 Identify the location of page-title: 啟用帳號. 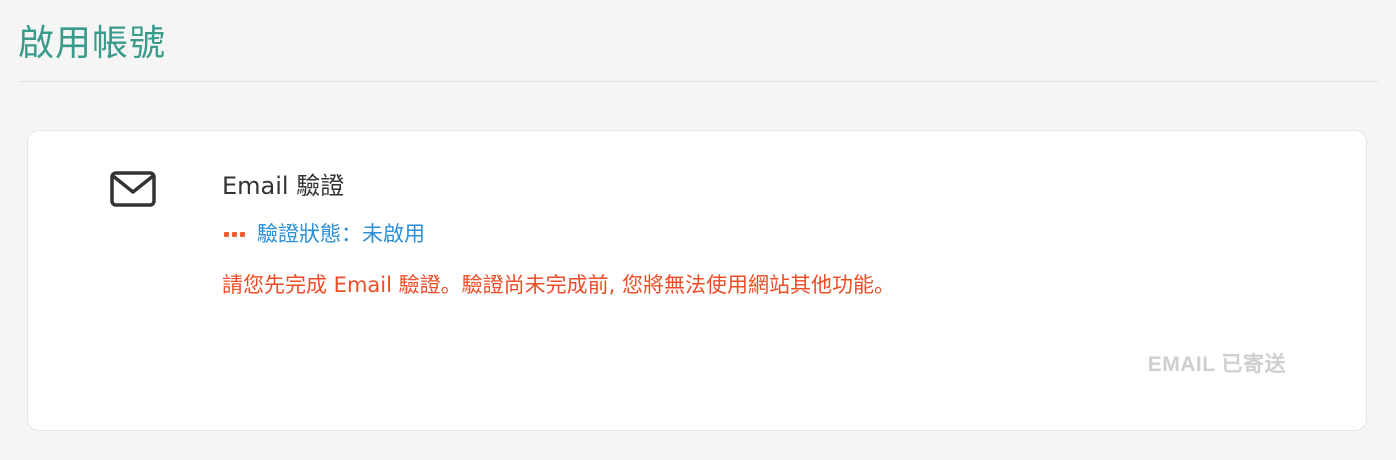
(92, 43).